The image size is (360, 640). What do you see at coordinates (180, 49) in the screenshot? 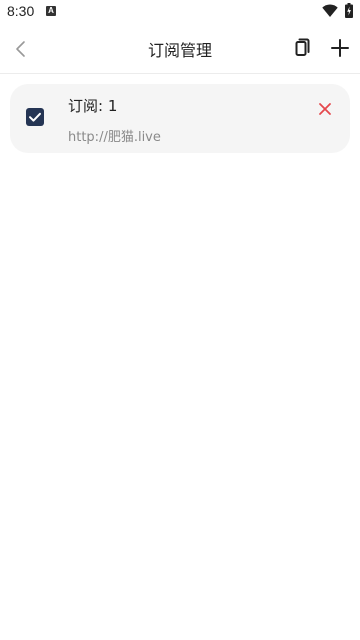
I see `app-bar: 订阅管理` at bounding box center [180, 49].